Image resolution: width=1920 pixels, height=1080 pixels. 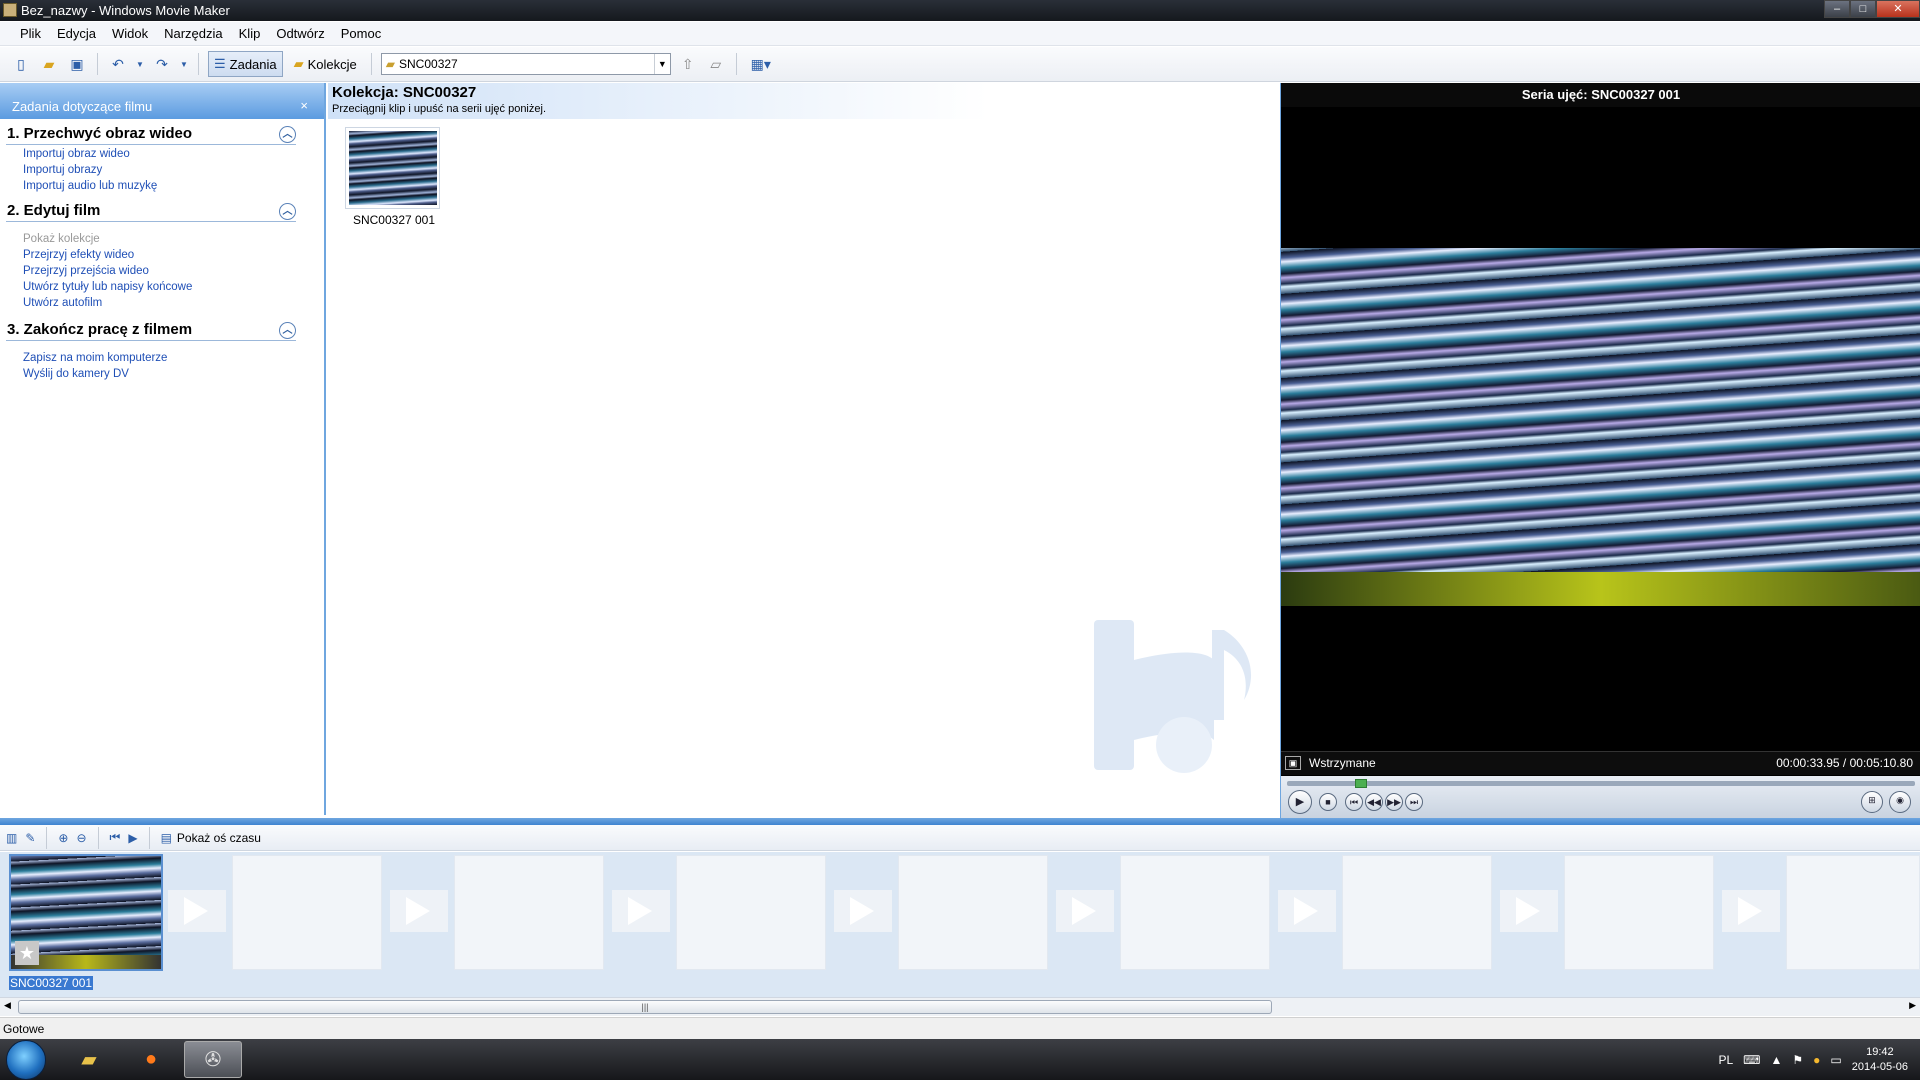 I want to click on tasks-button: ☰ Zadania, so click(x=245, y=64).